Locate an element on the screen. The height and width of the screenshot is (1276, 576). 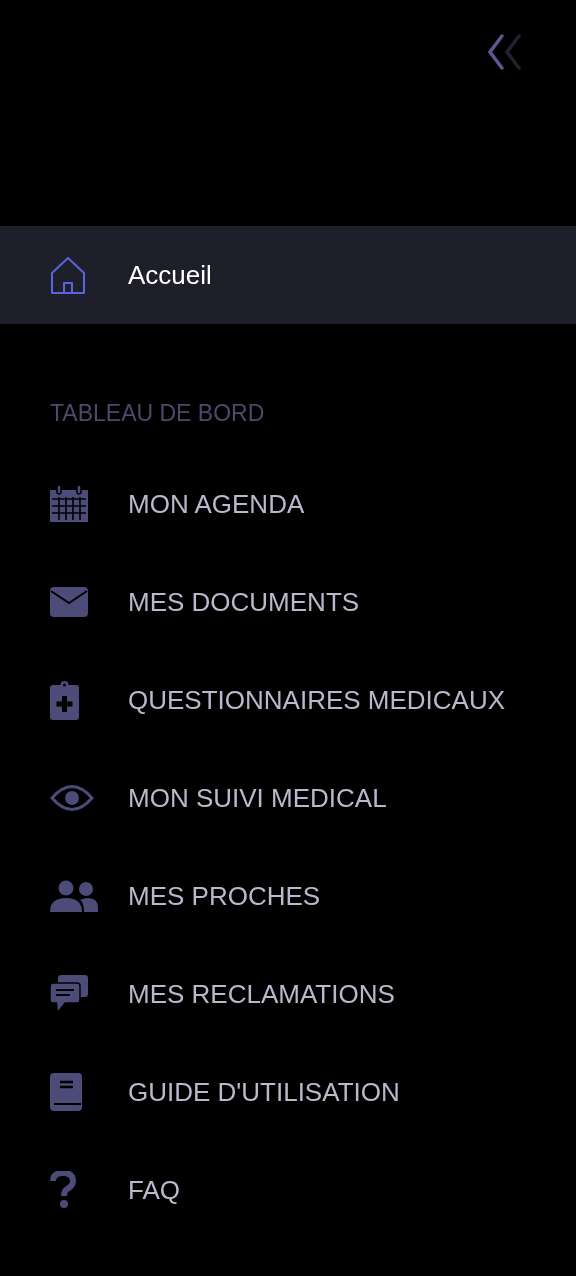
menu-item: MES RECLAMATIONS is located at coordinates (288, 994).